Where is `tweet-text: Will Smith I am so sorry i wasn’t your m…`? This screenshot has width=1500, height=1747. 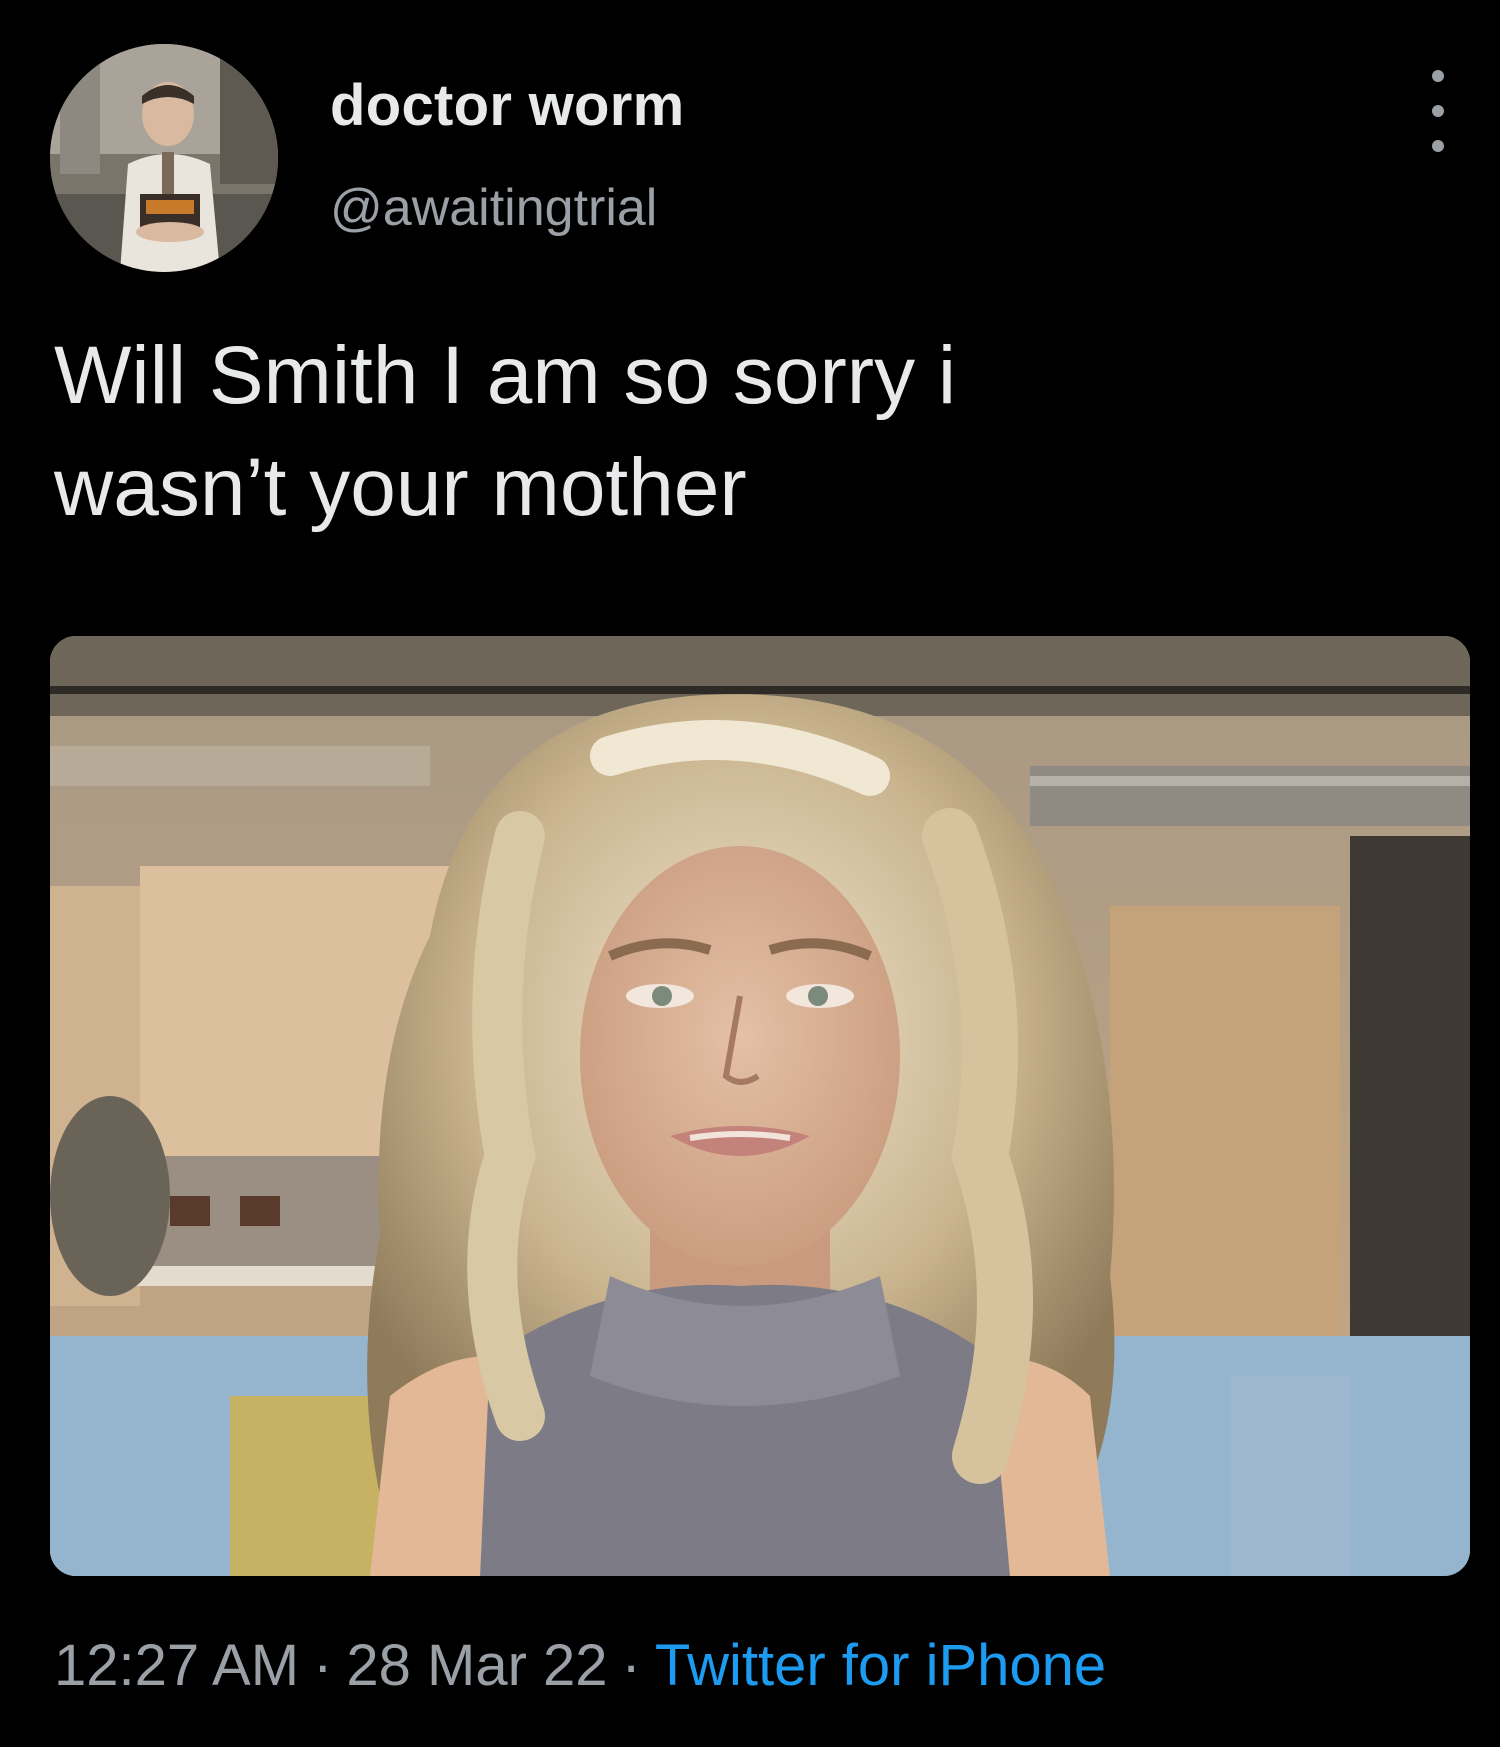
tweet-text: Will Smith I am so sorry i wasn’t your m… is located at coordinates (744, 432).